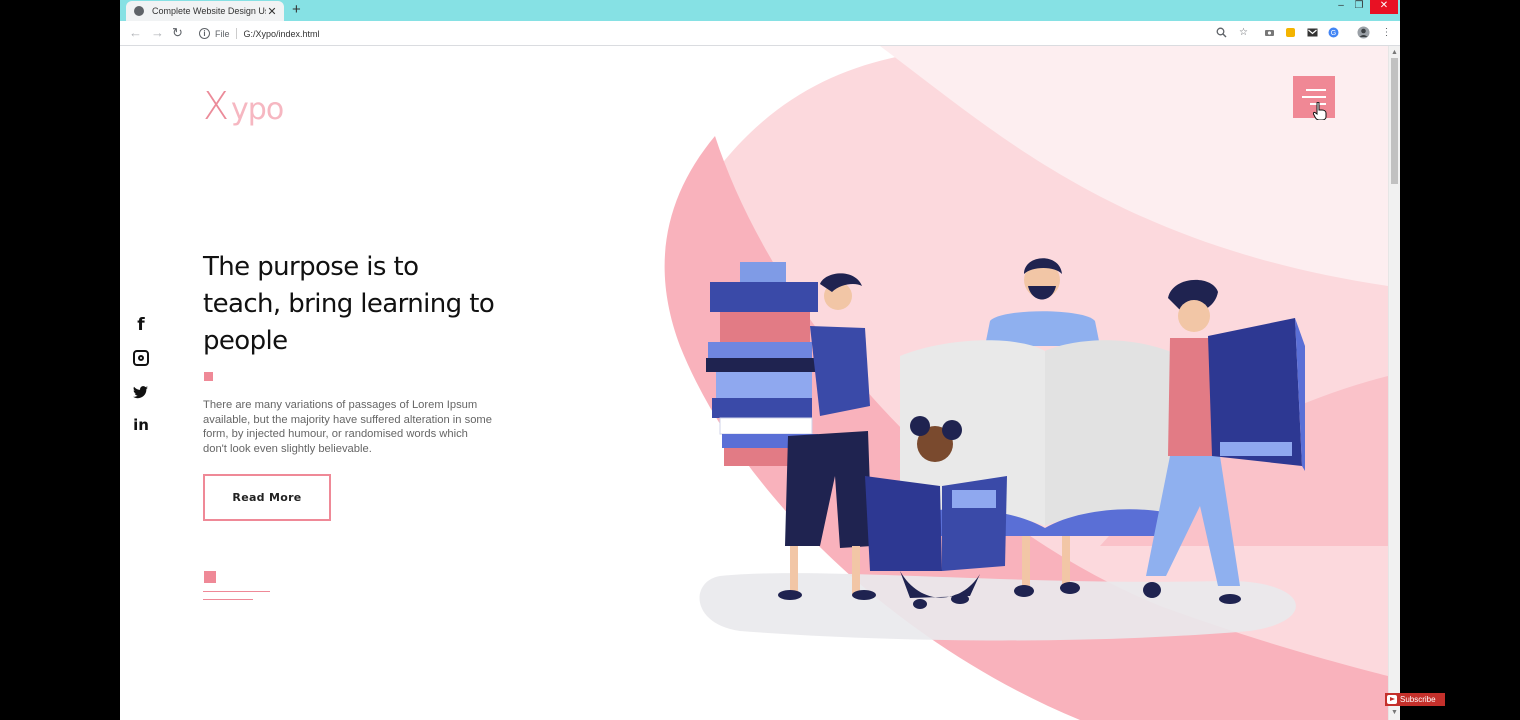  I want to click on logo-letter-x: X, so click(216, 106).